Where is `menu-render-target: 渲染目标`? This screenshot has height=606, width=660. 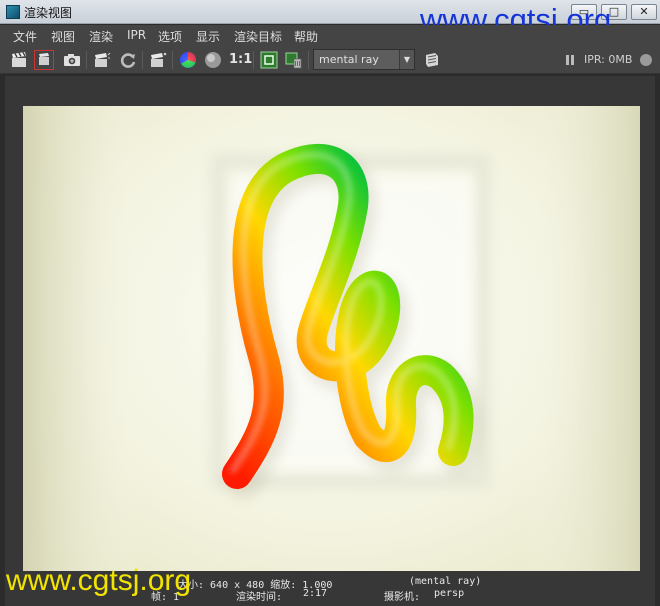 menu-render-target: 渲染目标 is located at coordinates (258, 36).